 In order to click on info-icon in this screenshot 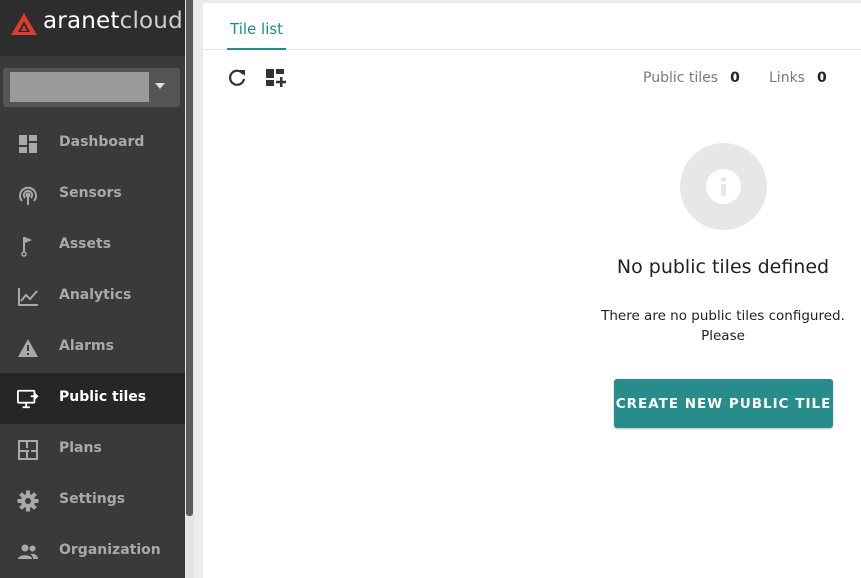, I will do `click(723, 186)`.